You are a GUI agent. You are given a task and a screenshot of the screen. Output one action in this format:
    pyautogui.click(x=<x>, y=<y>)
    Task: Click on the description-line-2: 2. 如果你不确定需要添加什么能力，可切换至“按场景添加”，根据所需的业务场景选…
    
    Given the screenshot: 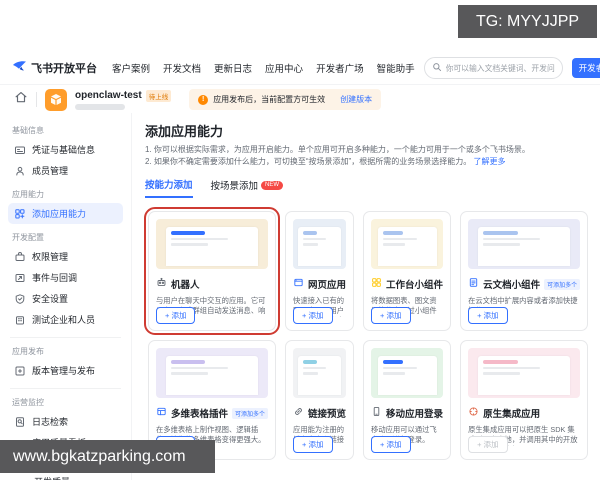 What is the action you would take?
    pyautogui.click(x=325, y=161)
    